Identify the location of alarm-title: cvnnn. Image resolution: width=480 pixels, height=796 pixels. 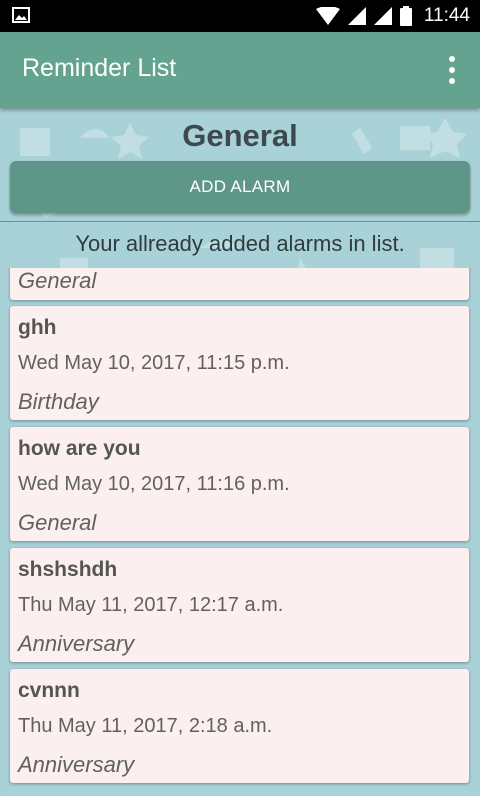
(49, 690).